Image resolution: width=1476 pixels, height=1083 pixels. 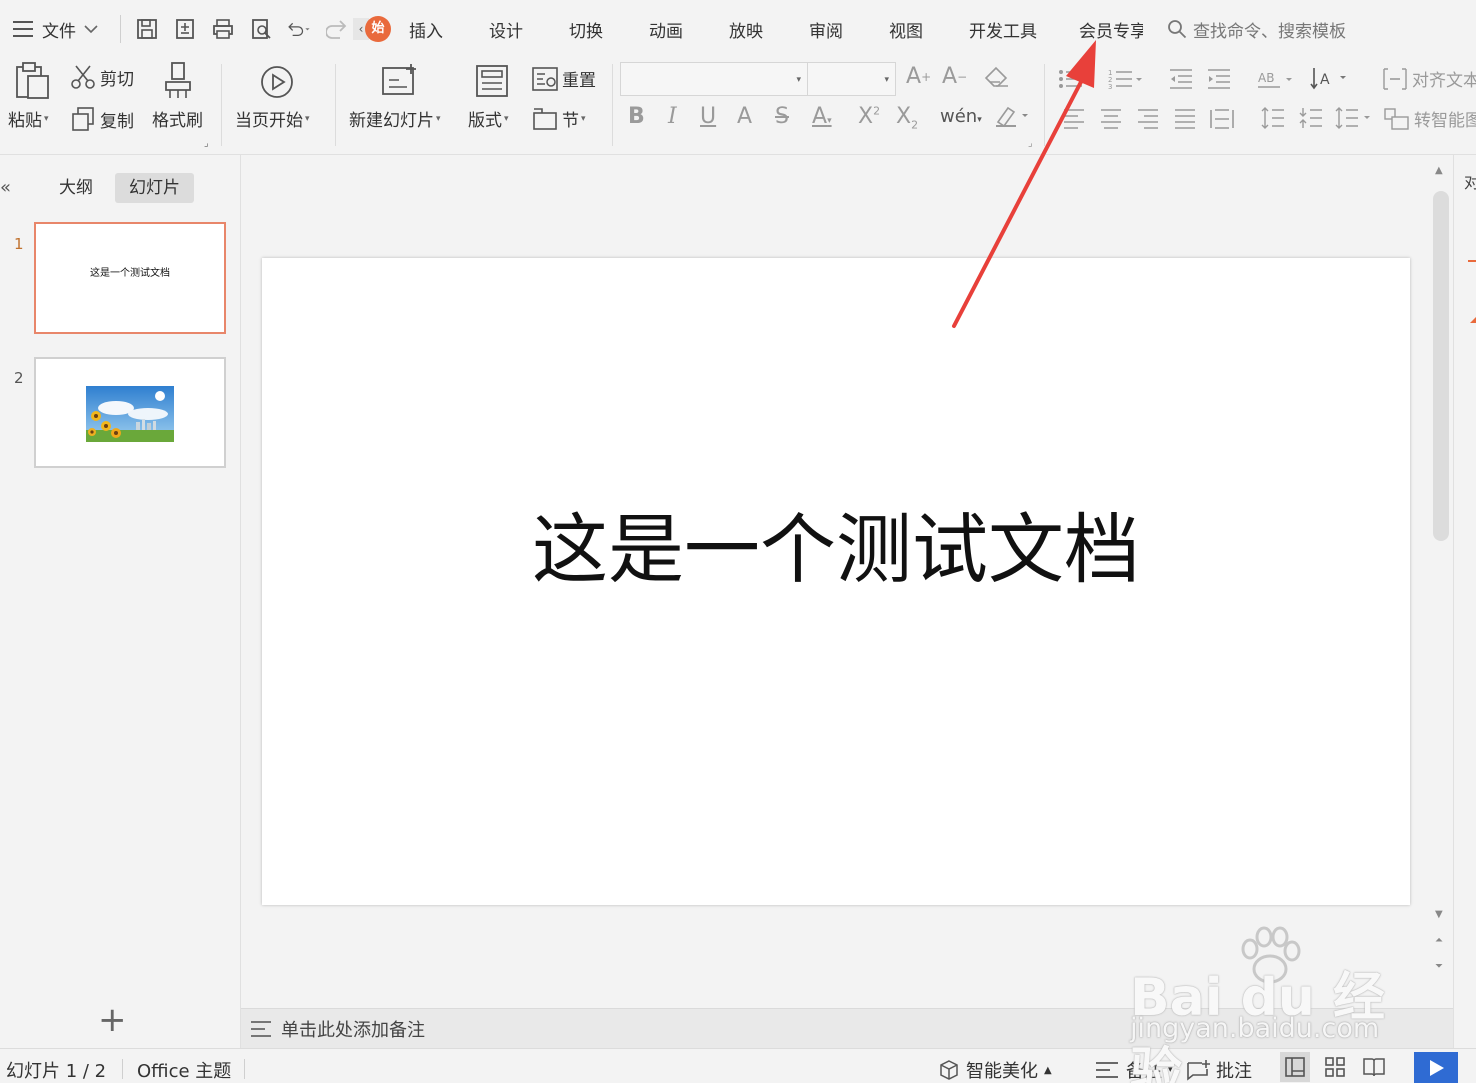 What do you see at coordinates (1148, 119) in the screenshot?
I see `align-right-icon` at bounding box center [1148, 119].